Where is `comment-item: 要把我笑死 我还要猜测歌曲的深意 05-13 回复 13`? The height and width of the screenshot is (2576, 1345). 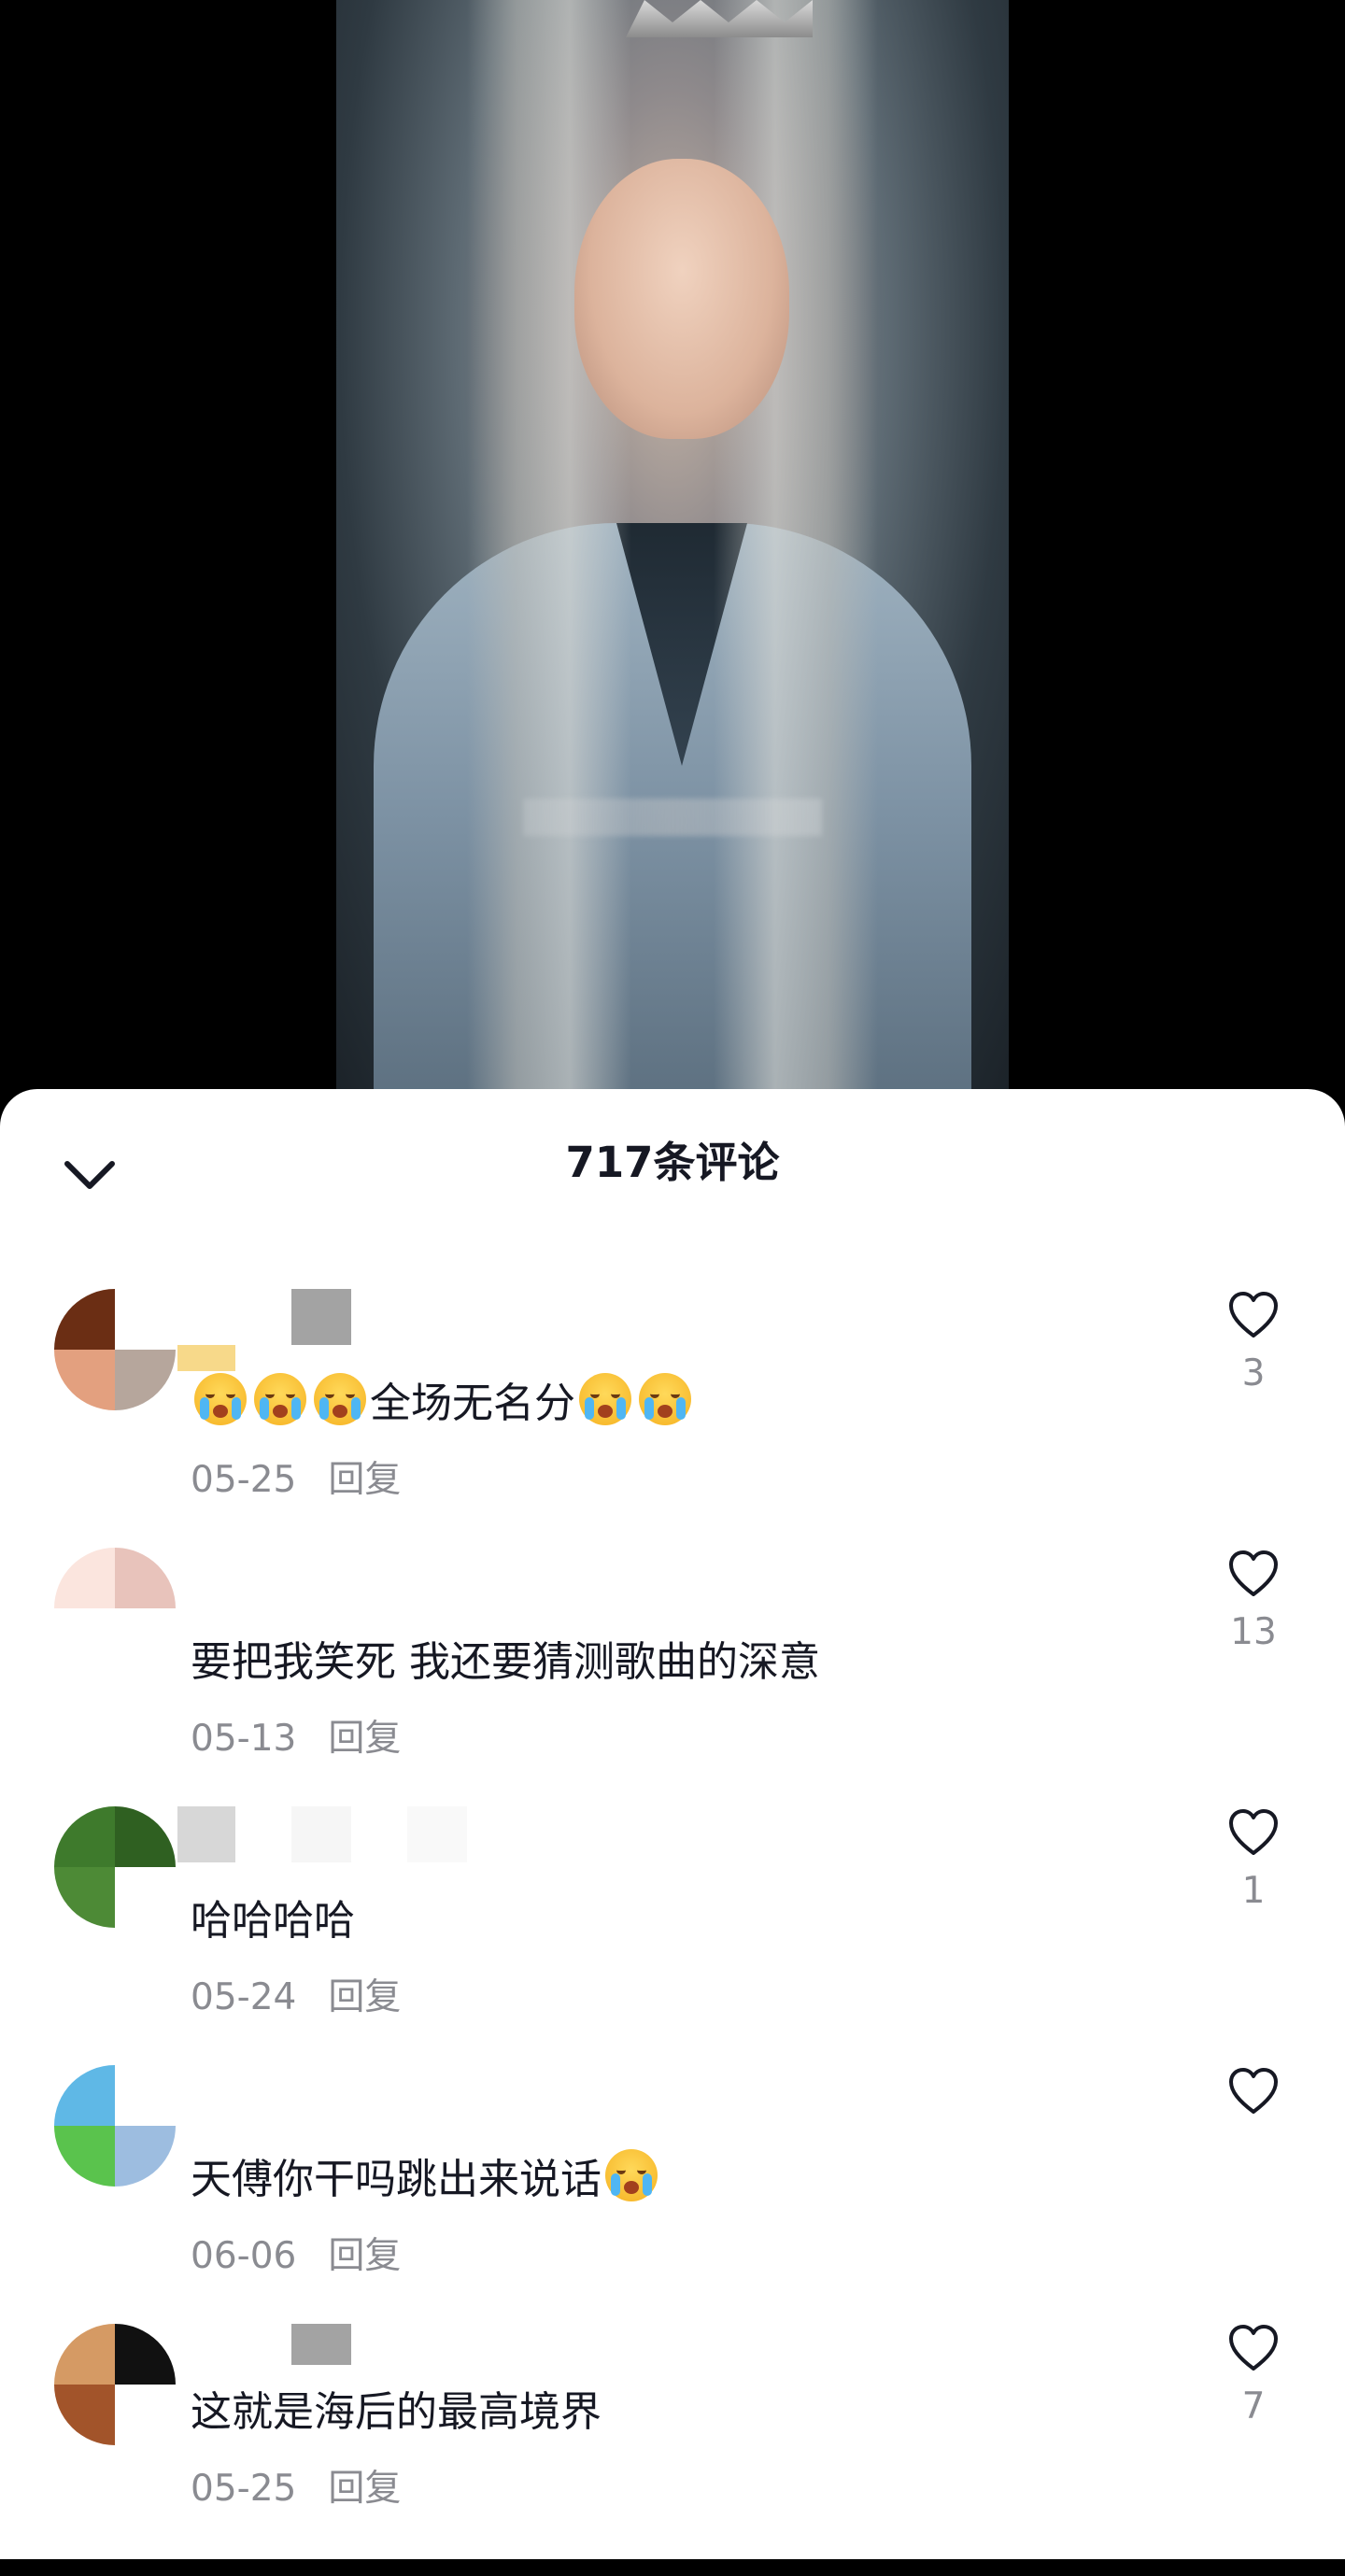
comment-item: 要把我笑死 我还要猜测歌曲的深意 05-13 回复 13 is located at coordinates (672, 1674).